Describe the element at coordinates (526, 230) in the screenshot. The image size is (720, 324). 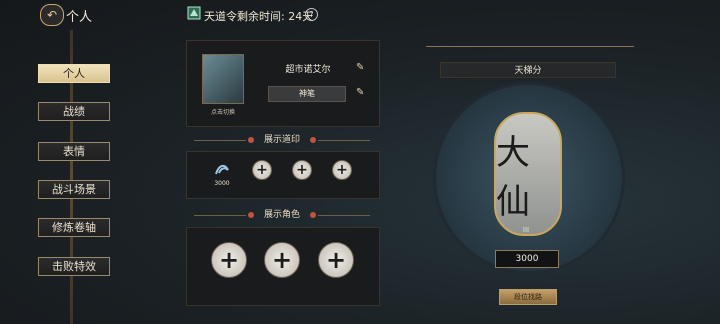
I see `rank-emblem-sub: III` at that location.